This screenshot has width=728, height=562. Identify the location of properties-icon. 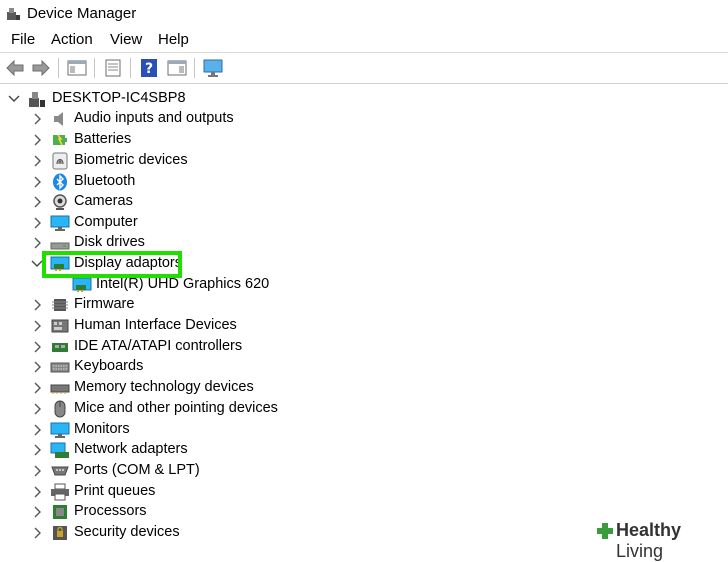
(113, 68).